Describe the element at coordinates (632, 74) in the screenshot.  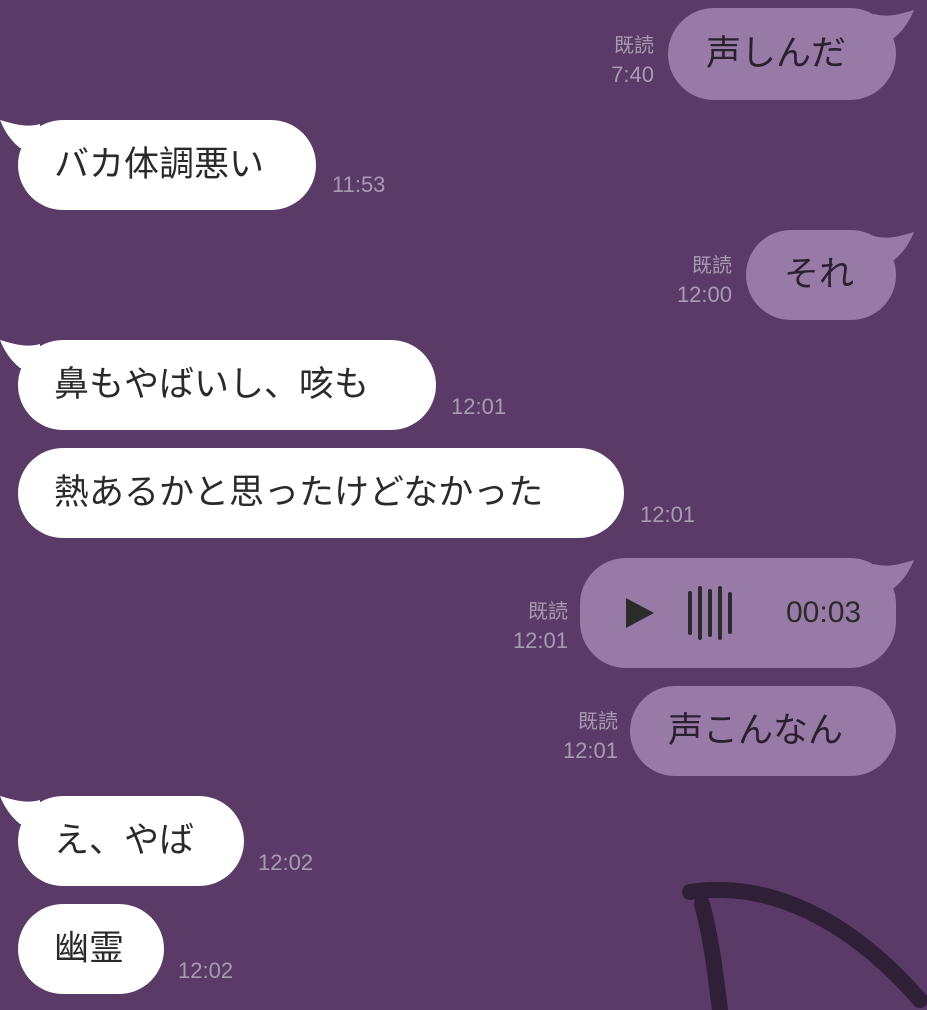
I see `timestamp: 7:40` at that location.